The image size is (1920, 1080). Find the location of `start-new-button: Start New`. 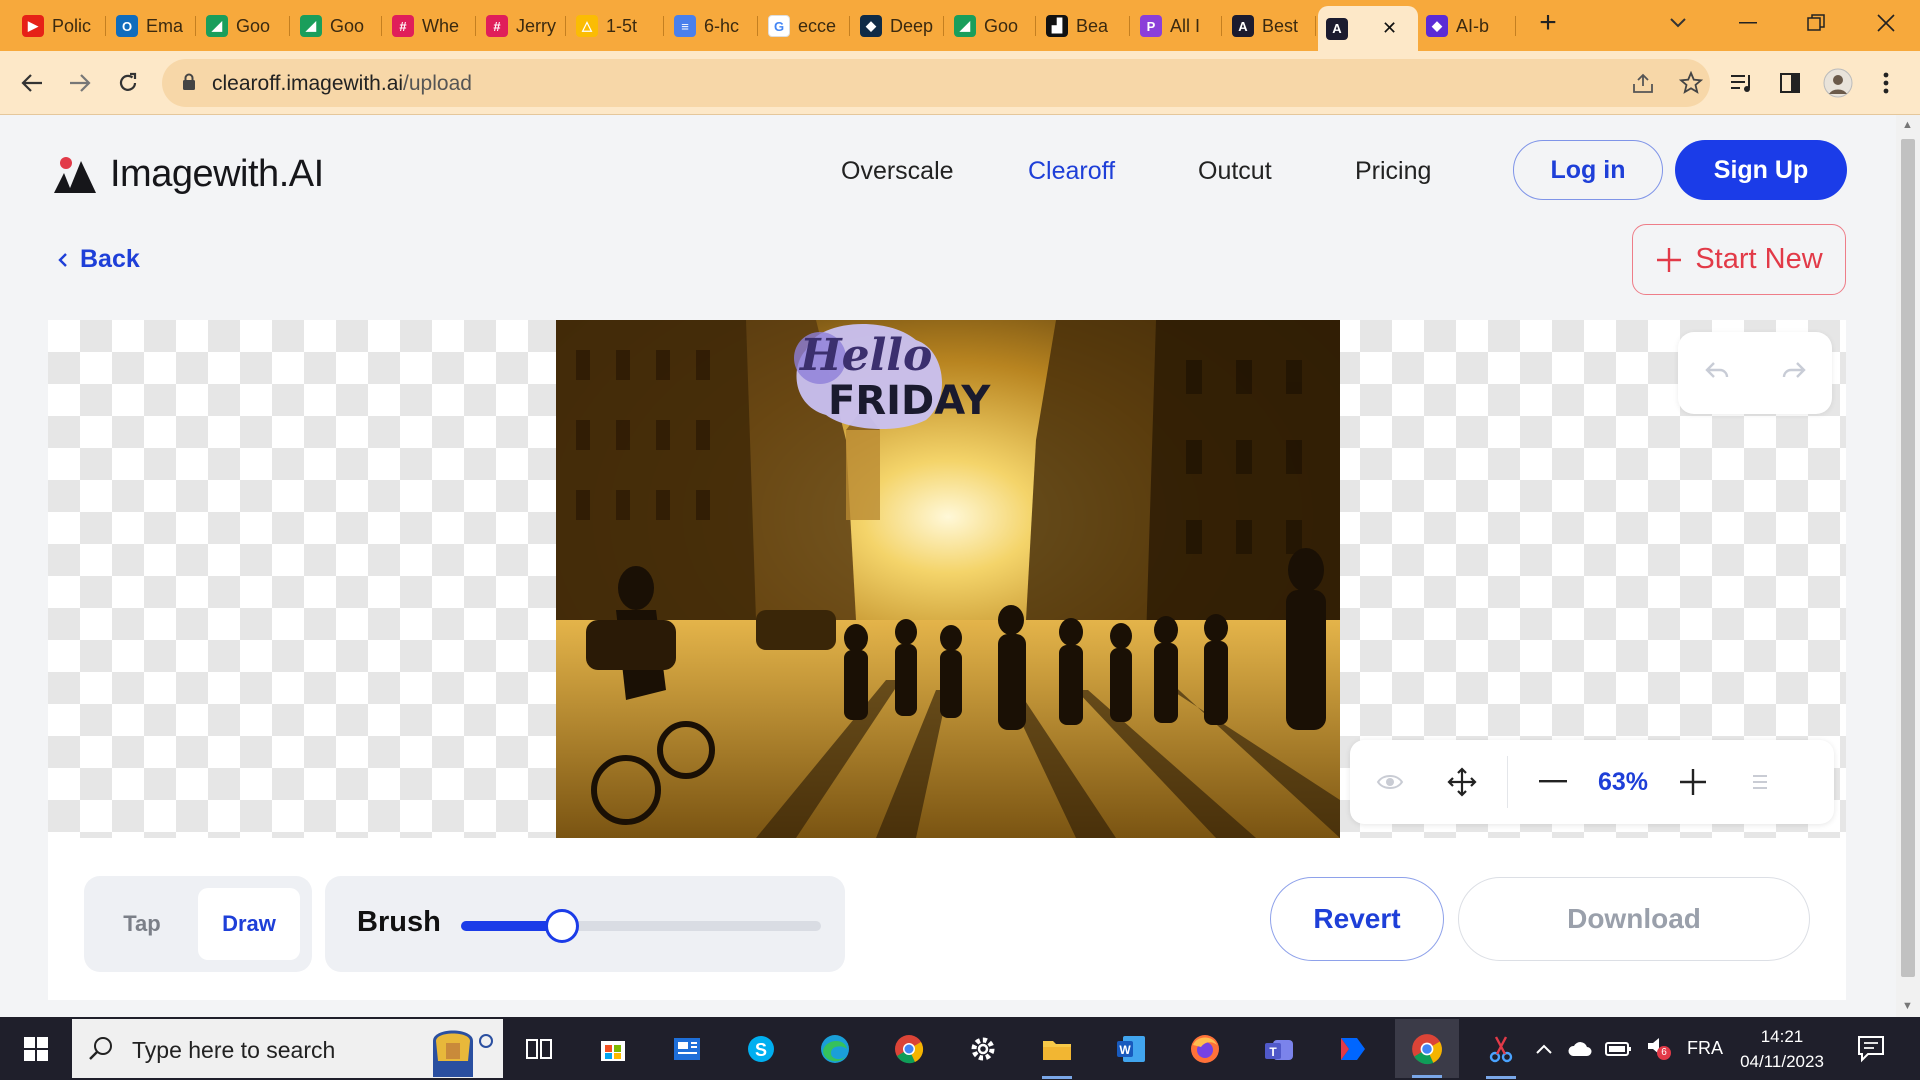

start-new-button: Start New is located at coordinates (1739, 259).